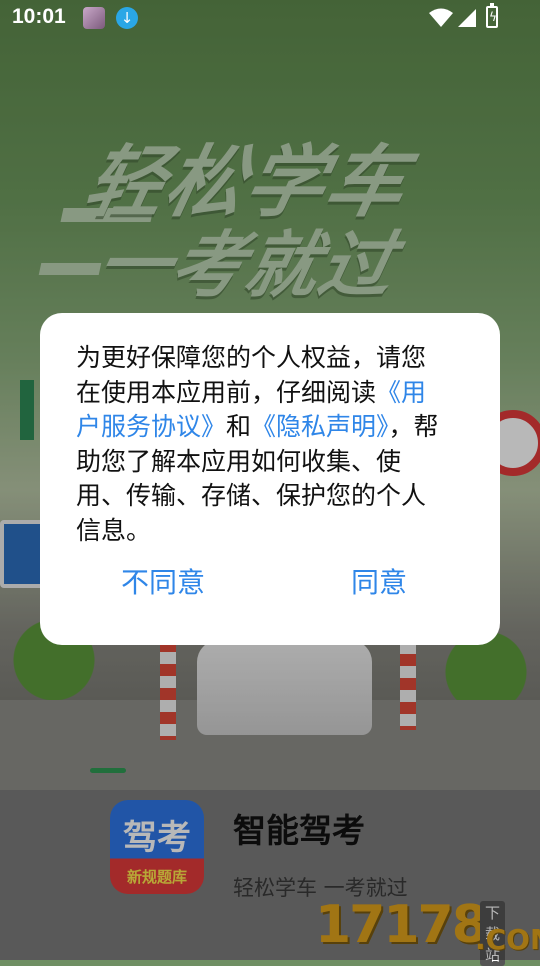  I want to click on avatar-notification-icon, so click(94, 18).